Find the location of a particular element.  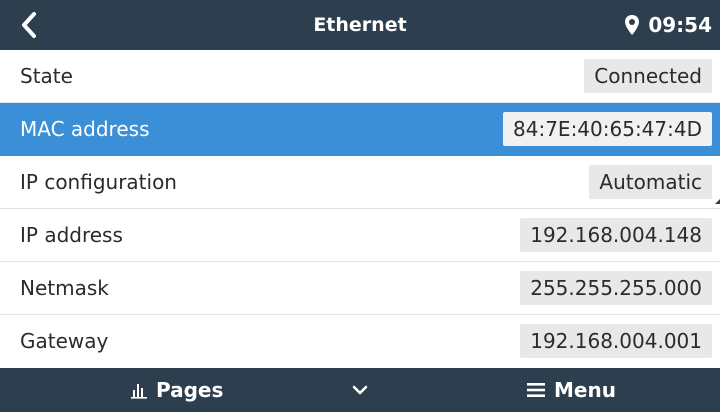

menu-label: Menu is located at coordinates (585, 390).